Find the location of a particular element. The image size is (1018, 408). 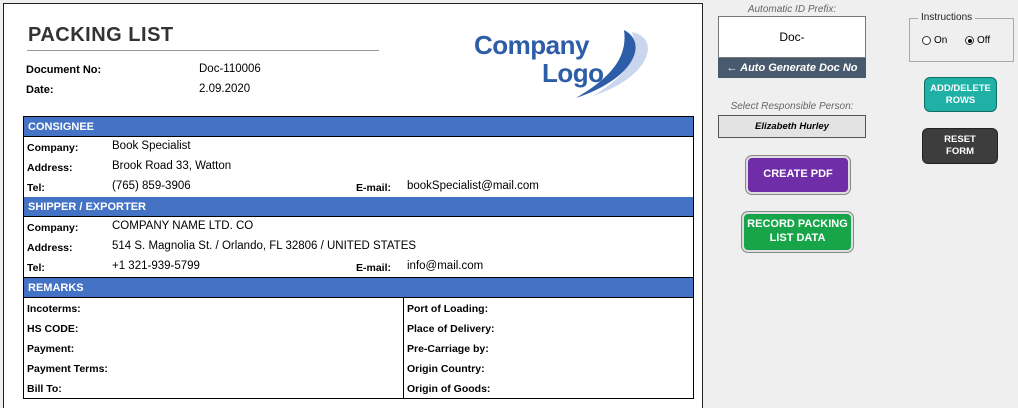

remarks-payment-label: Payment: is located at coordinates (50, 349).